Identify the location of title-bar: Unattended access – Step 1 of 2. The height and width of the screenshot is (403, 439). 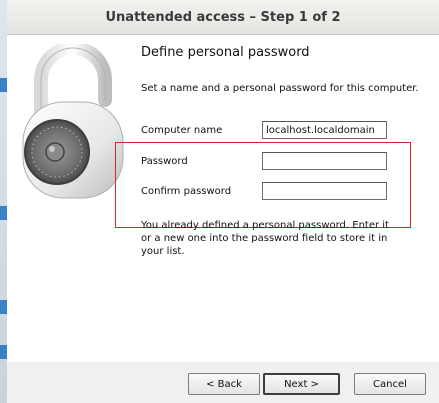
(223, 17).